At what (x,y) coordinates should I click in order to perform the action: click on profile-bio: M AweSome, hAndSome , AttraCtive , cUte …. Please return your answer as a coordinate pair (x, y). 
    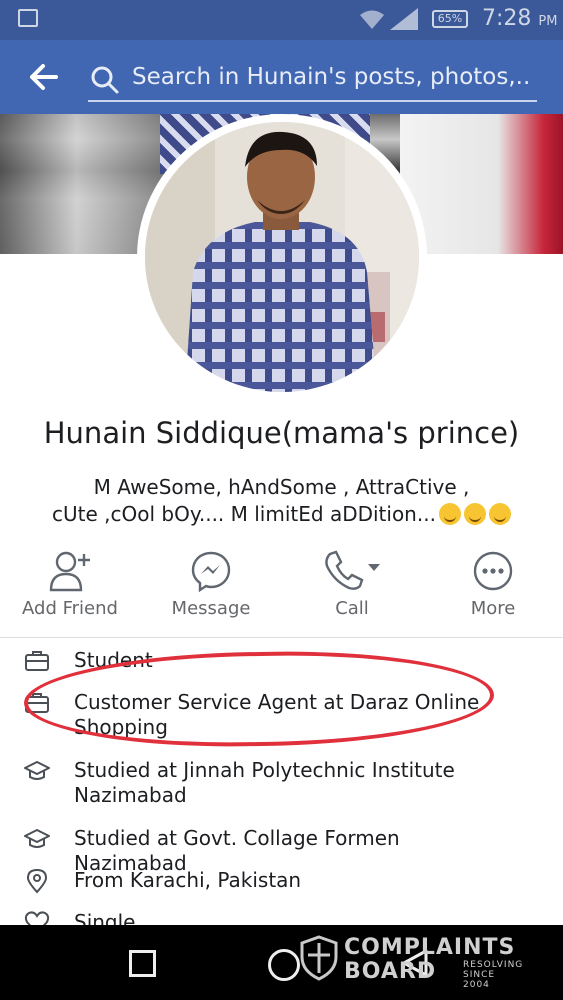
    Looking at the image, I should click on (281, 501).